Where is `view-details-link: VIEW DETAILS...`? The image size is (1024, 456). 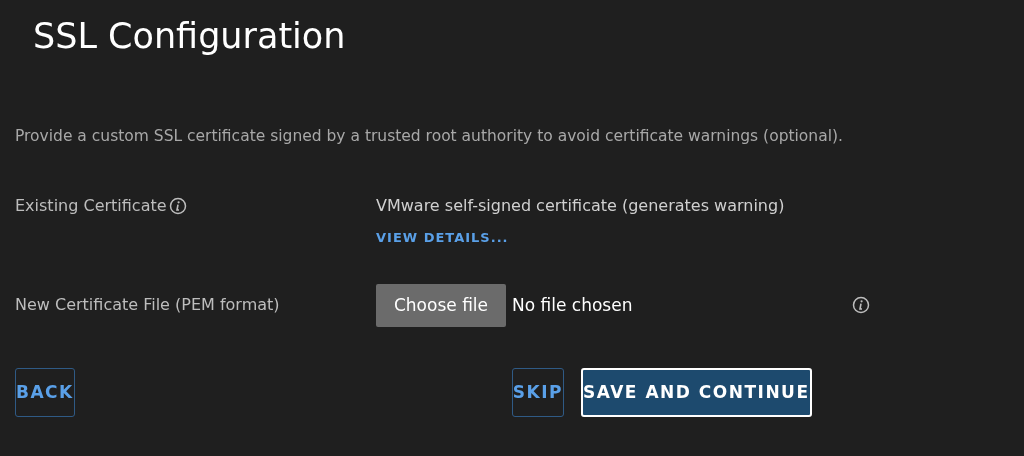
view-details-link: VIEW DETAILS... is located at coordinates (442, 238).